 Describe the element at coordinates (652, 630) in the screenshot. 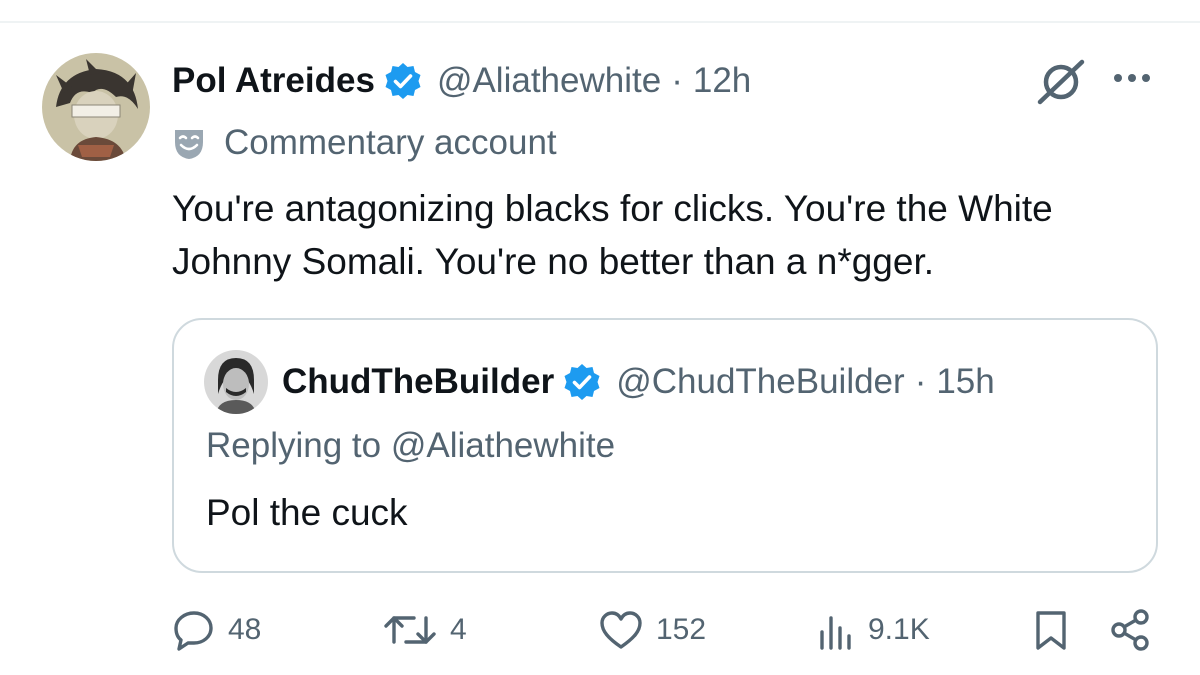

I see `like-button: 152` at that location.